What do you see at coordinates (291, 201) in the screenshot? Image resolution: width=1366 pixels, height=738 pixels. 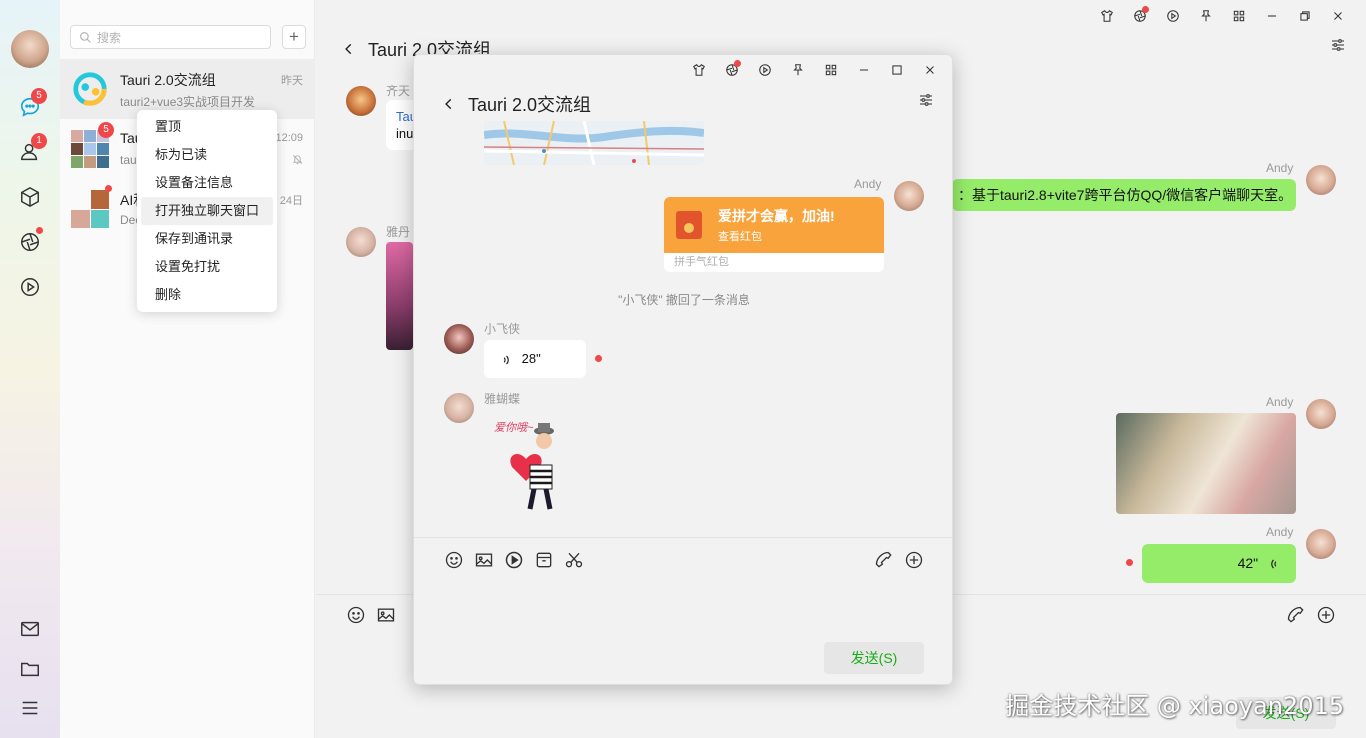 I see `conversation-time: 24日` at bounding box center [291, 201].